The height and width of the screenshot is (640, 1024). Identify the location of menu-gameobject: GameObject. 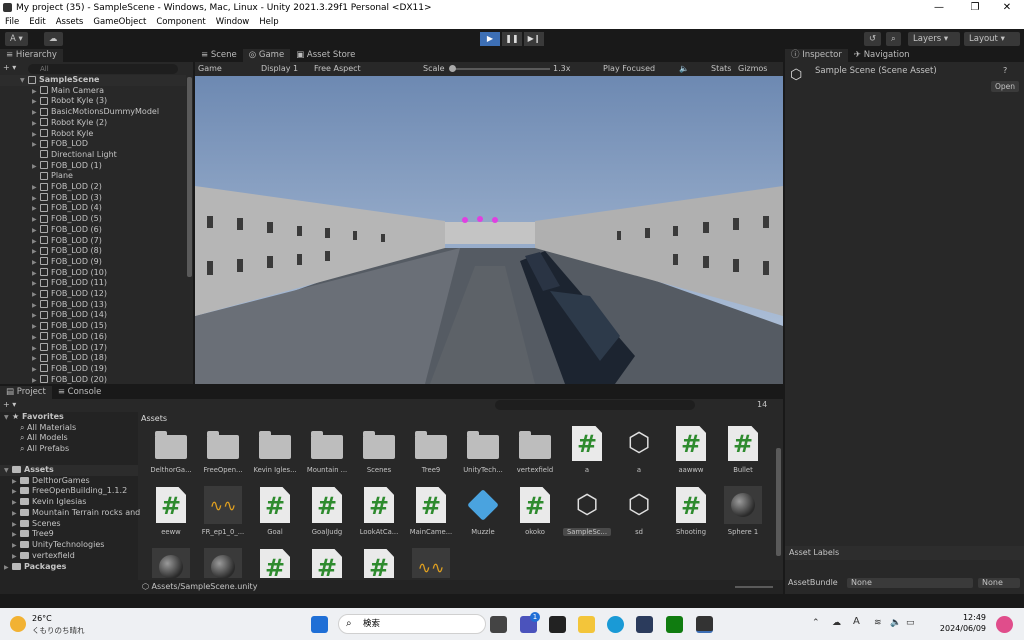
(119, 22).